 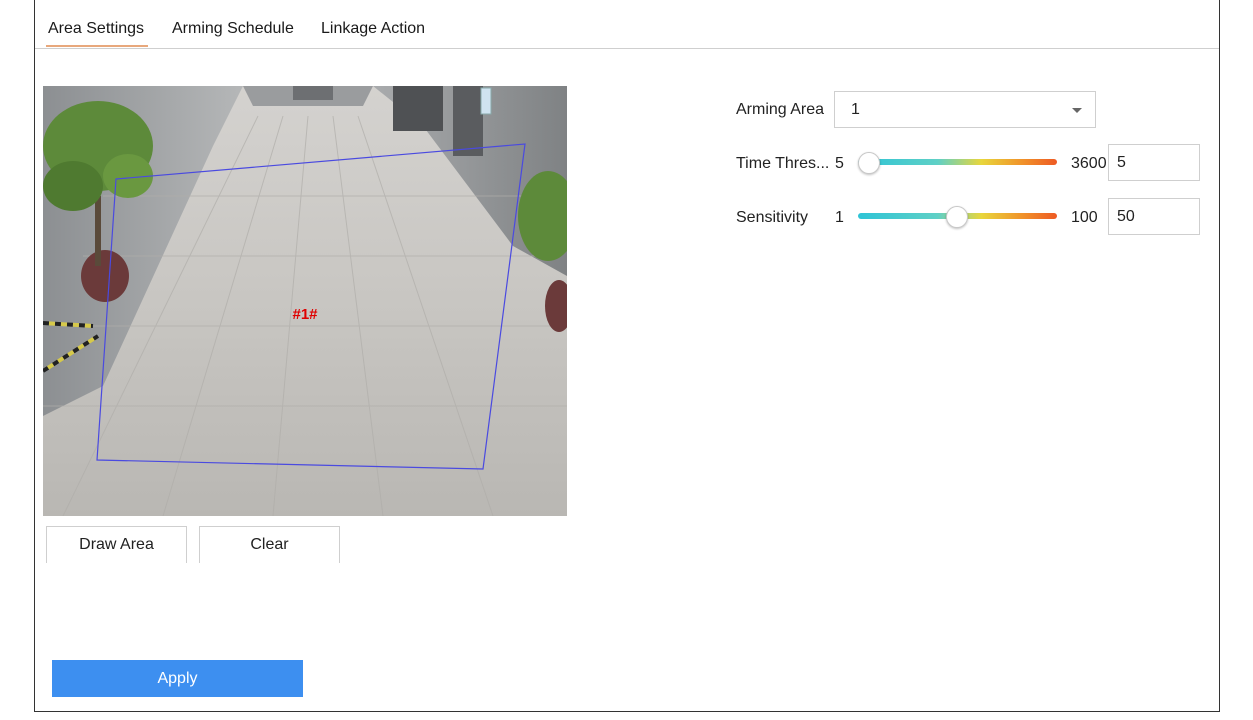 I want to click on arming-area-value: 1, so click(x=855, y=109).